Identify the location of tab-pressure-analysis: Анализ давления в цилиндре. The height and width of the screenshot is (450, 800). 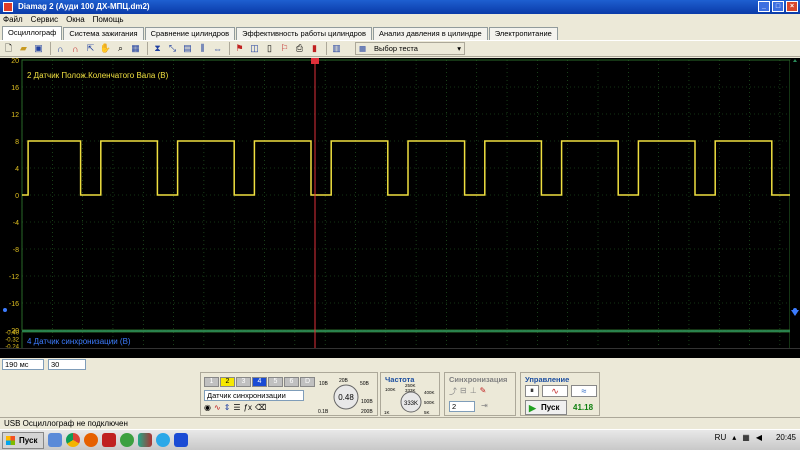
(430, 33).